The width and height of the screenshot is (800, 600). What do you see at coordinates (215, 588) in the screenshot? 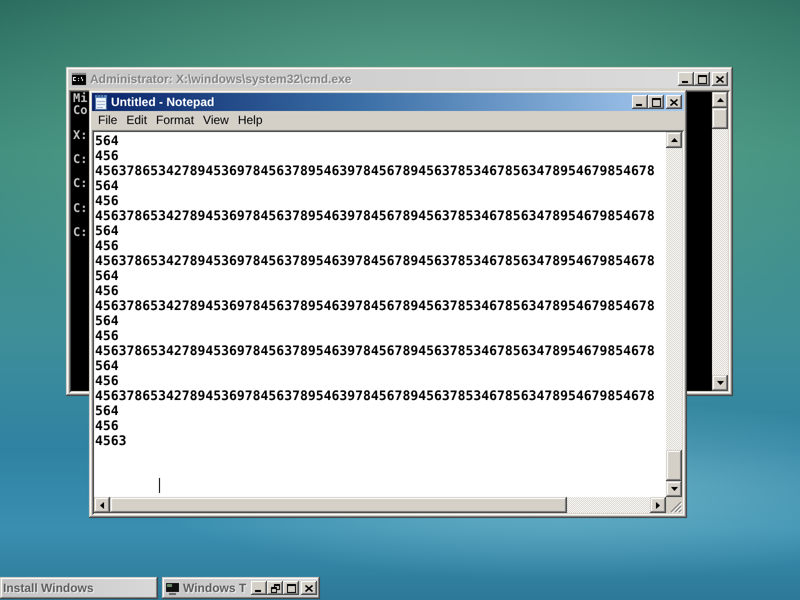
I see `minimized-window-title: Windows T` at bounding box center [215, 588].